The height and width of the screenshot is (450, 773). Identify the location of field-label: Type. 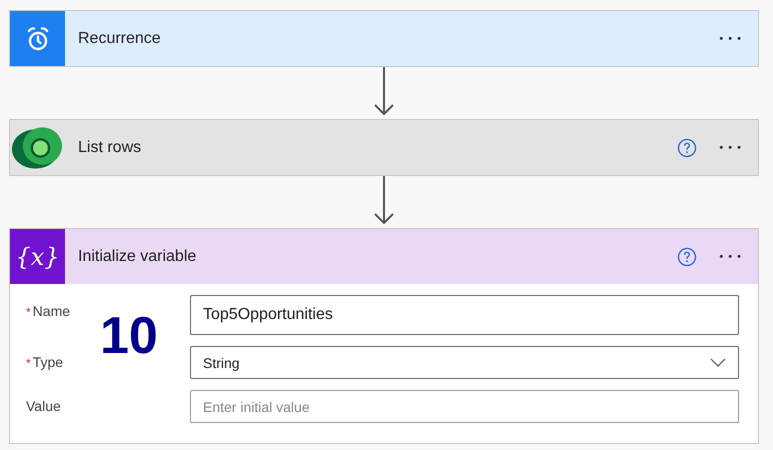
(48, 362).